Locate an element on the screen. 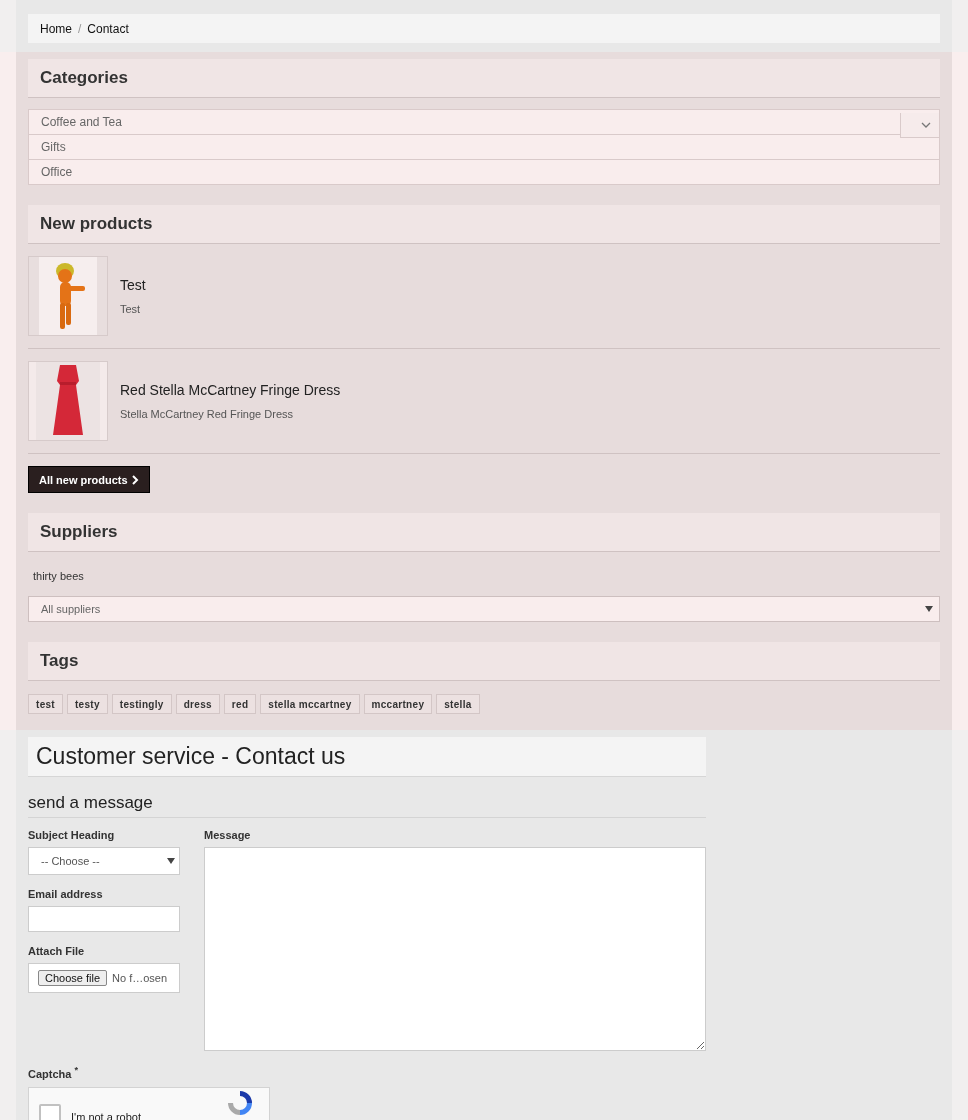 Image resolution: width=968 pixels, height=1120 pixels. tag-link: mccartney is located at coordinates (398, 704).